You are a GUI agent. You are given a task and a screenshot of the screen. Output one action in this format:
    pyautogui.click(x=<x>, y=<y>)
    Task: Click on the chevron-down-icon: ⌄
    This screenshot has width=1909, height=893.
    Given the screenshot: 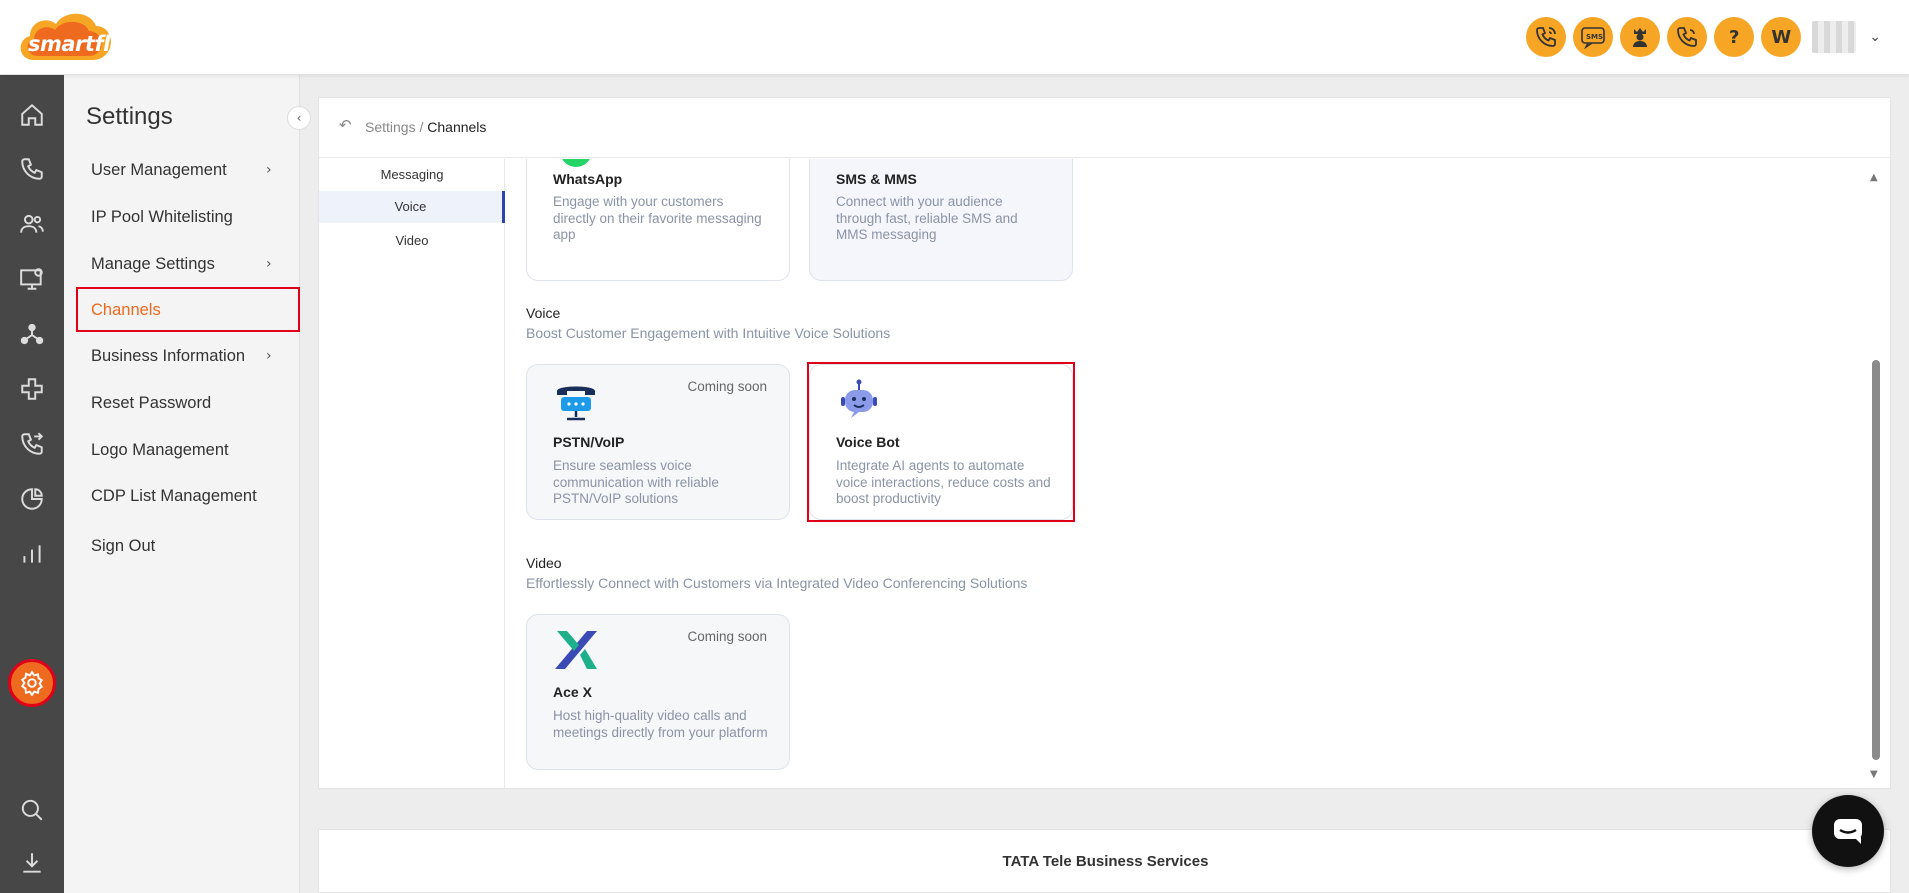 What is the action you would take?
    pyautogui.click(x=1875, y=37)
    